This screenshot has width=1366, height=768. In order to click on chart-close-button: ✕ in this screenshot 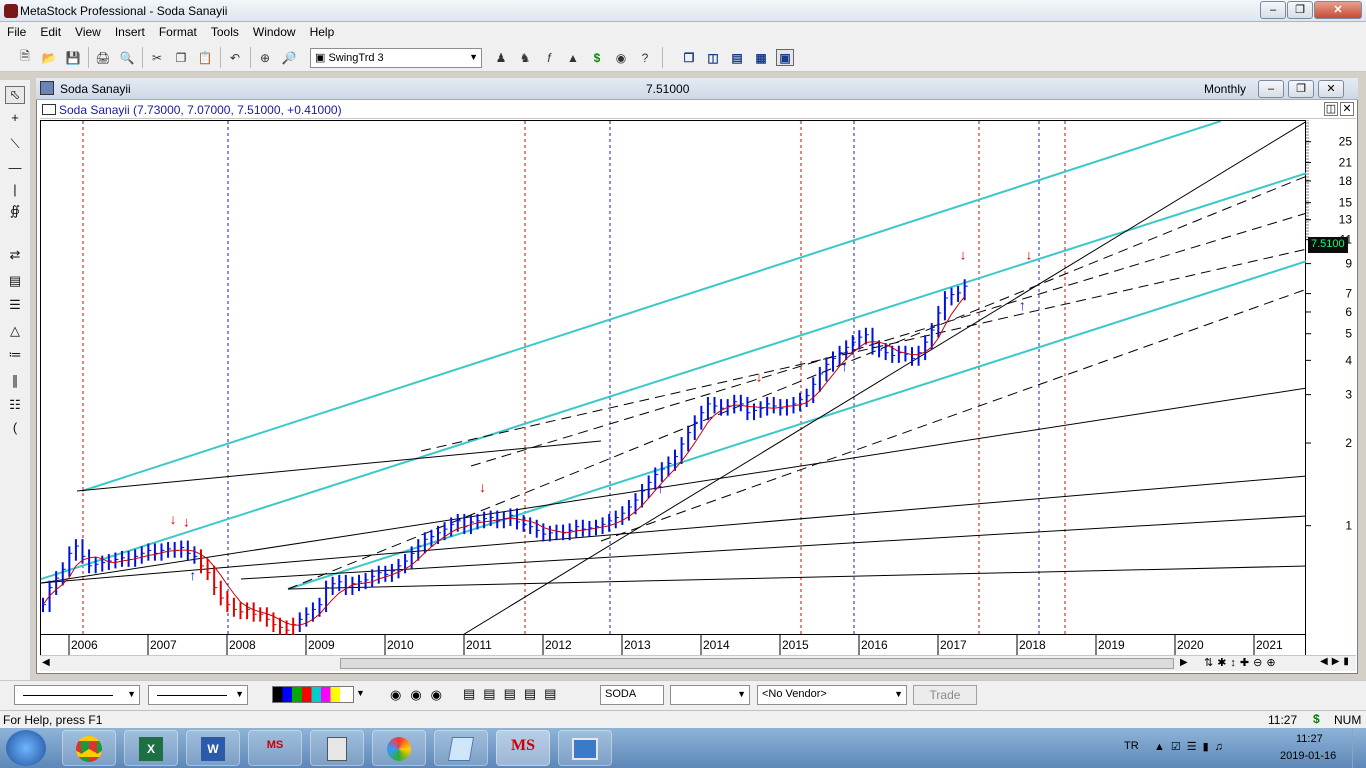, I will do `click(1331, 89)`.